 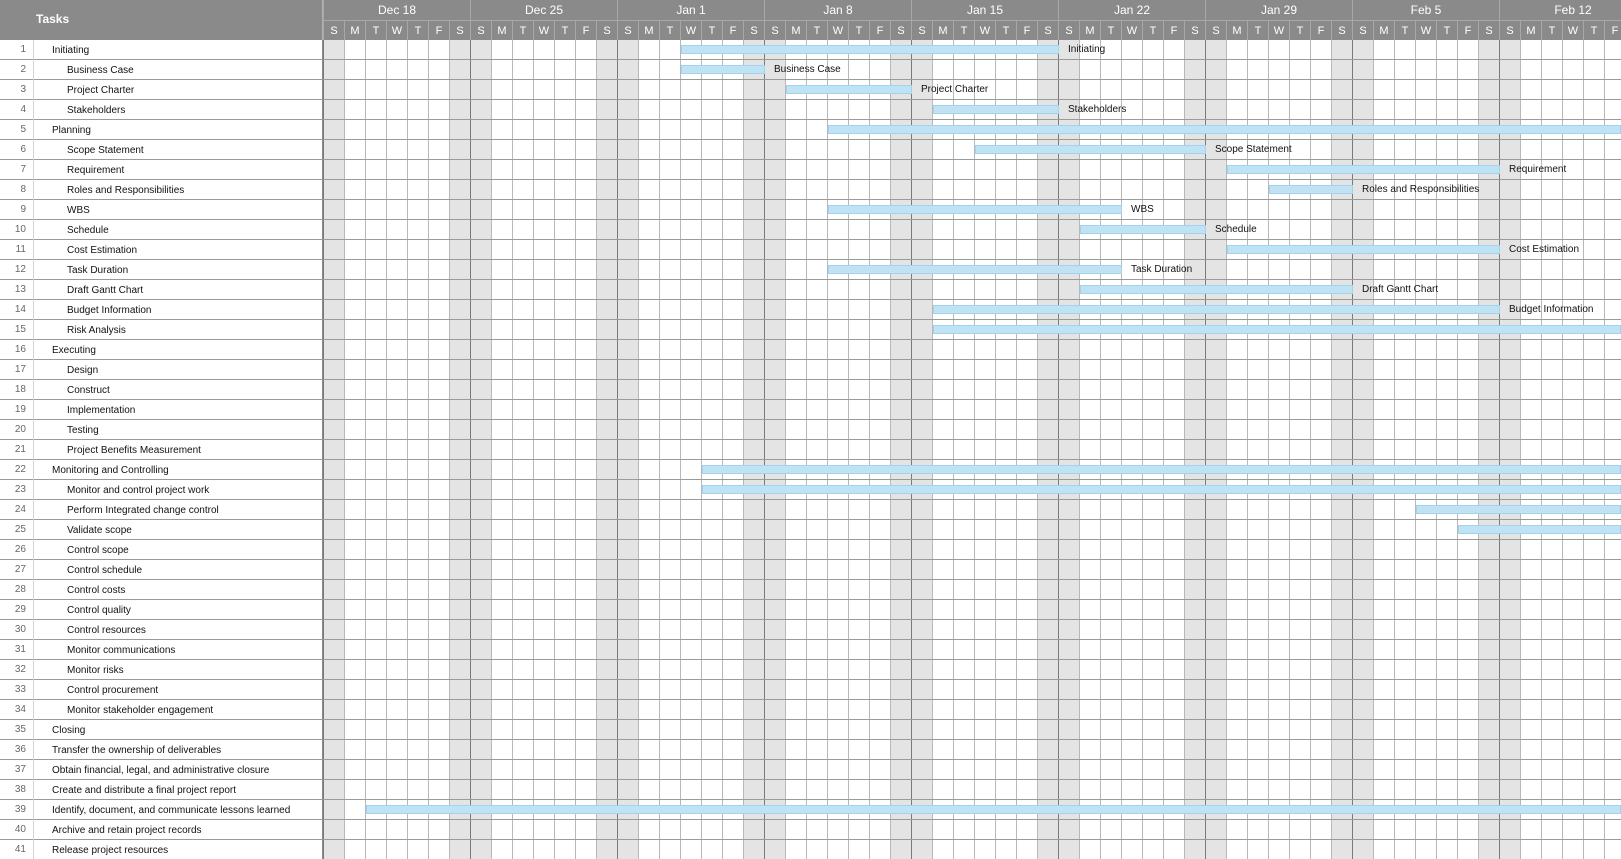 I want to click on week-label: Jan 29, so click(x=1278, y=10).